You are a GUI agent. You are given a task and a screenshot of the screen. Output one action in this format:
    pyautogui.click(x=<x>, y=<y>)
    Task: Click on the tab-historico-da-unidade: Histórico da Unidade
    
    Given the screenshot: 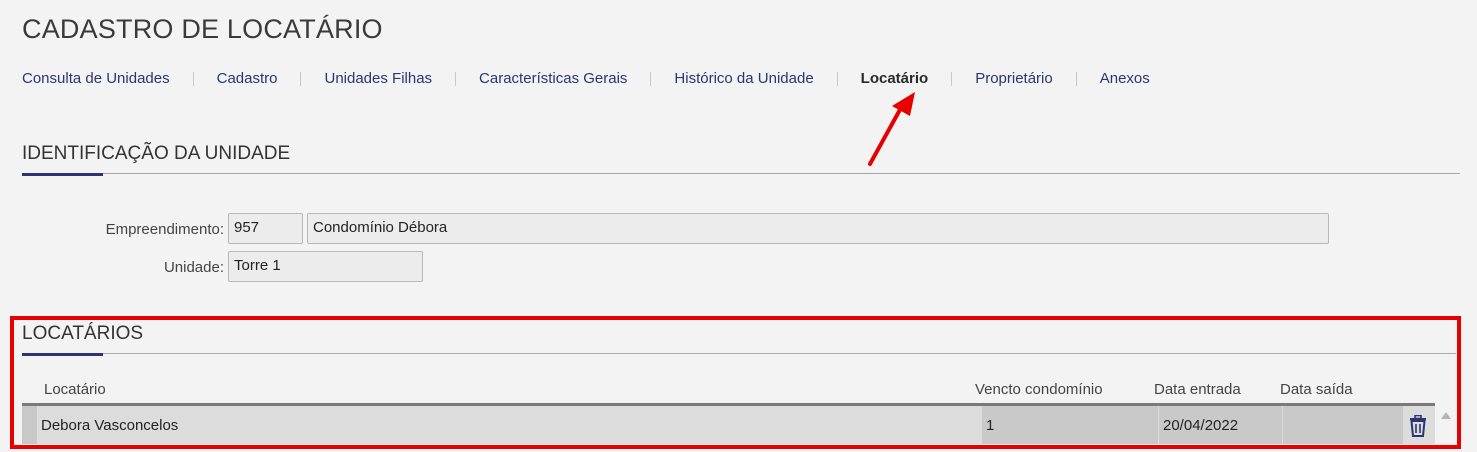 What is the action you would take?
    pyautogui.click(x=743, y=78)
    